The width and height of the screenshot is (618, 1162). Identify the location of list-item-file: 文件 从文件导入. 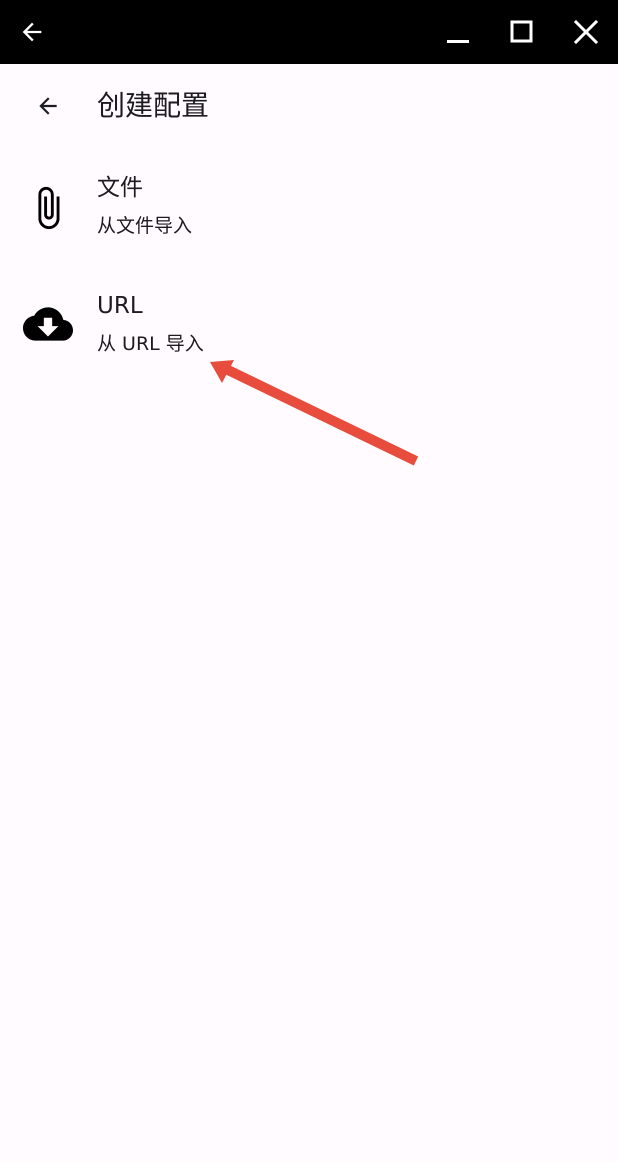
(309, 207).